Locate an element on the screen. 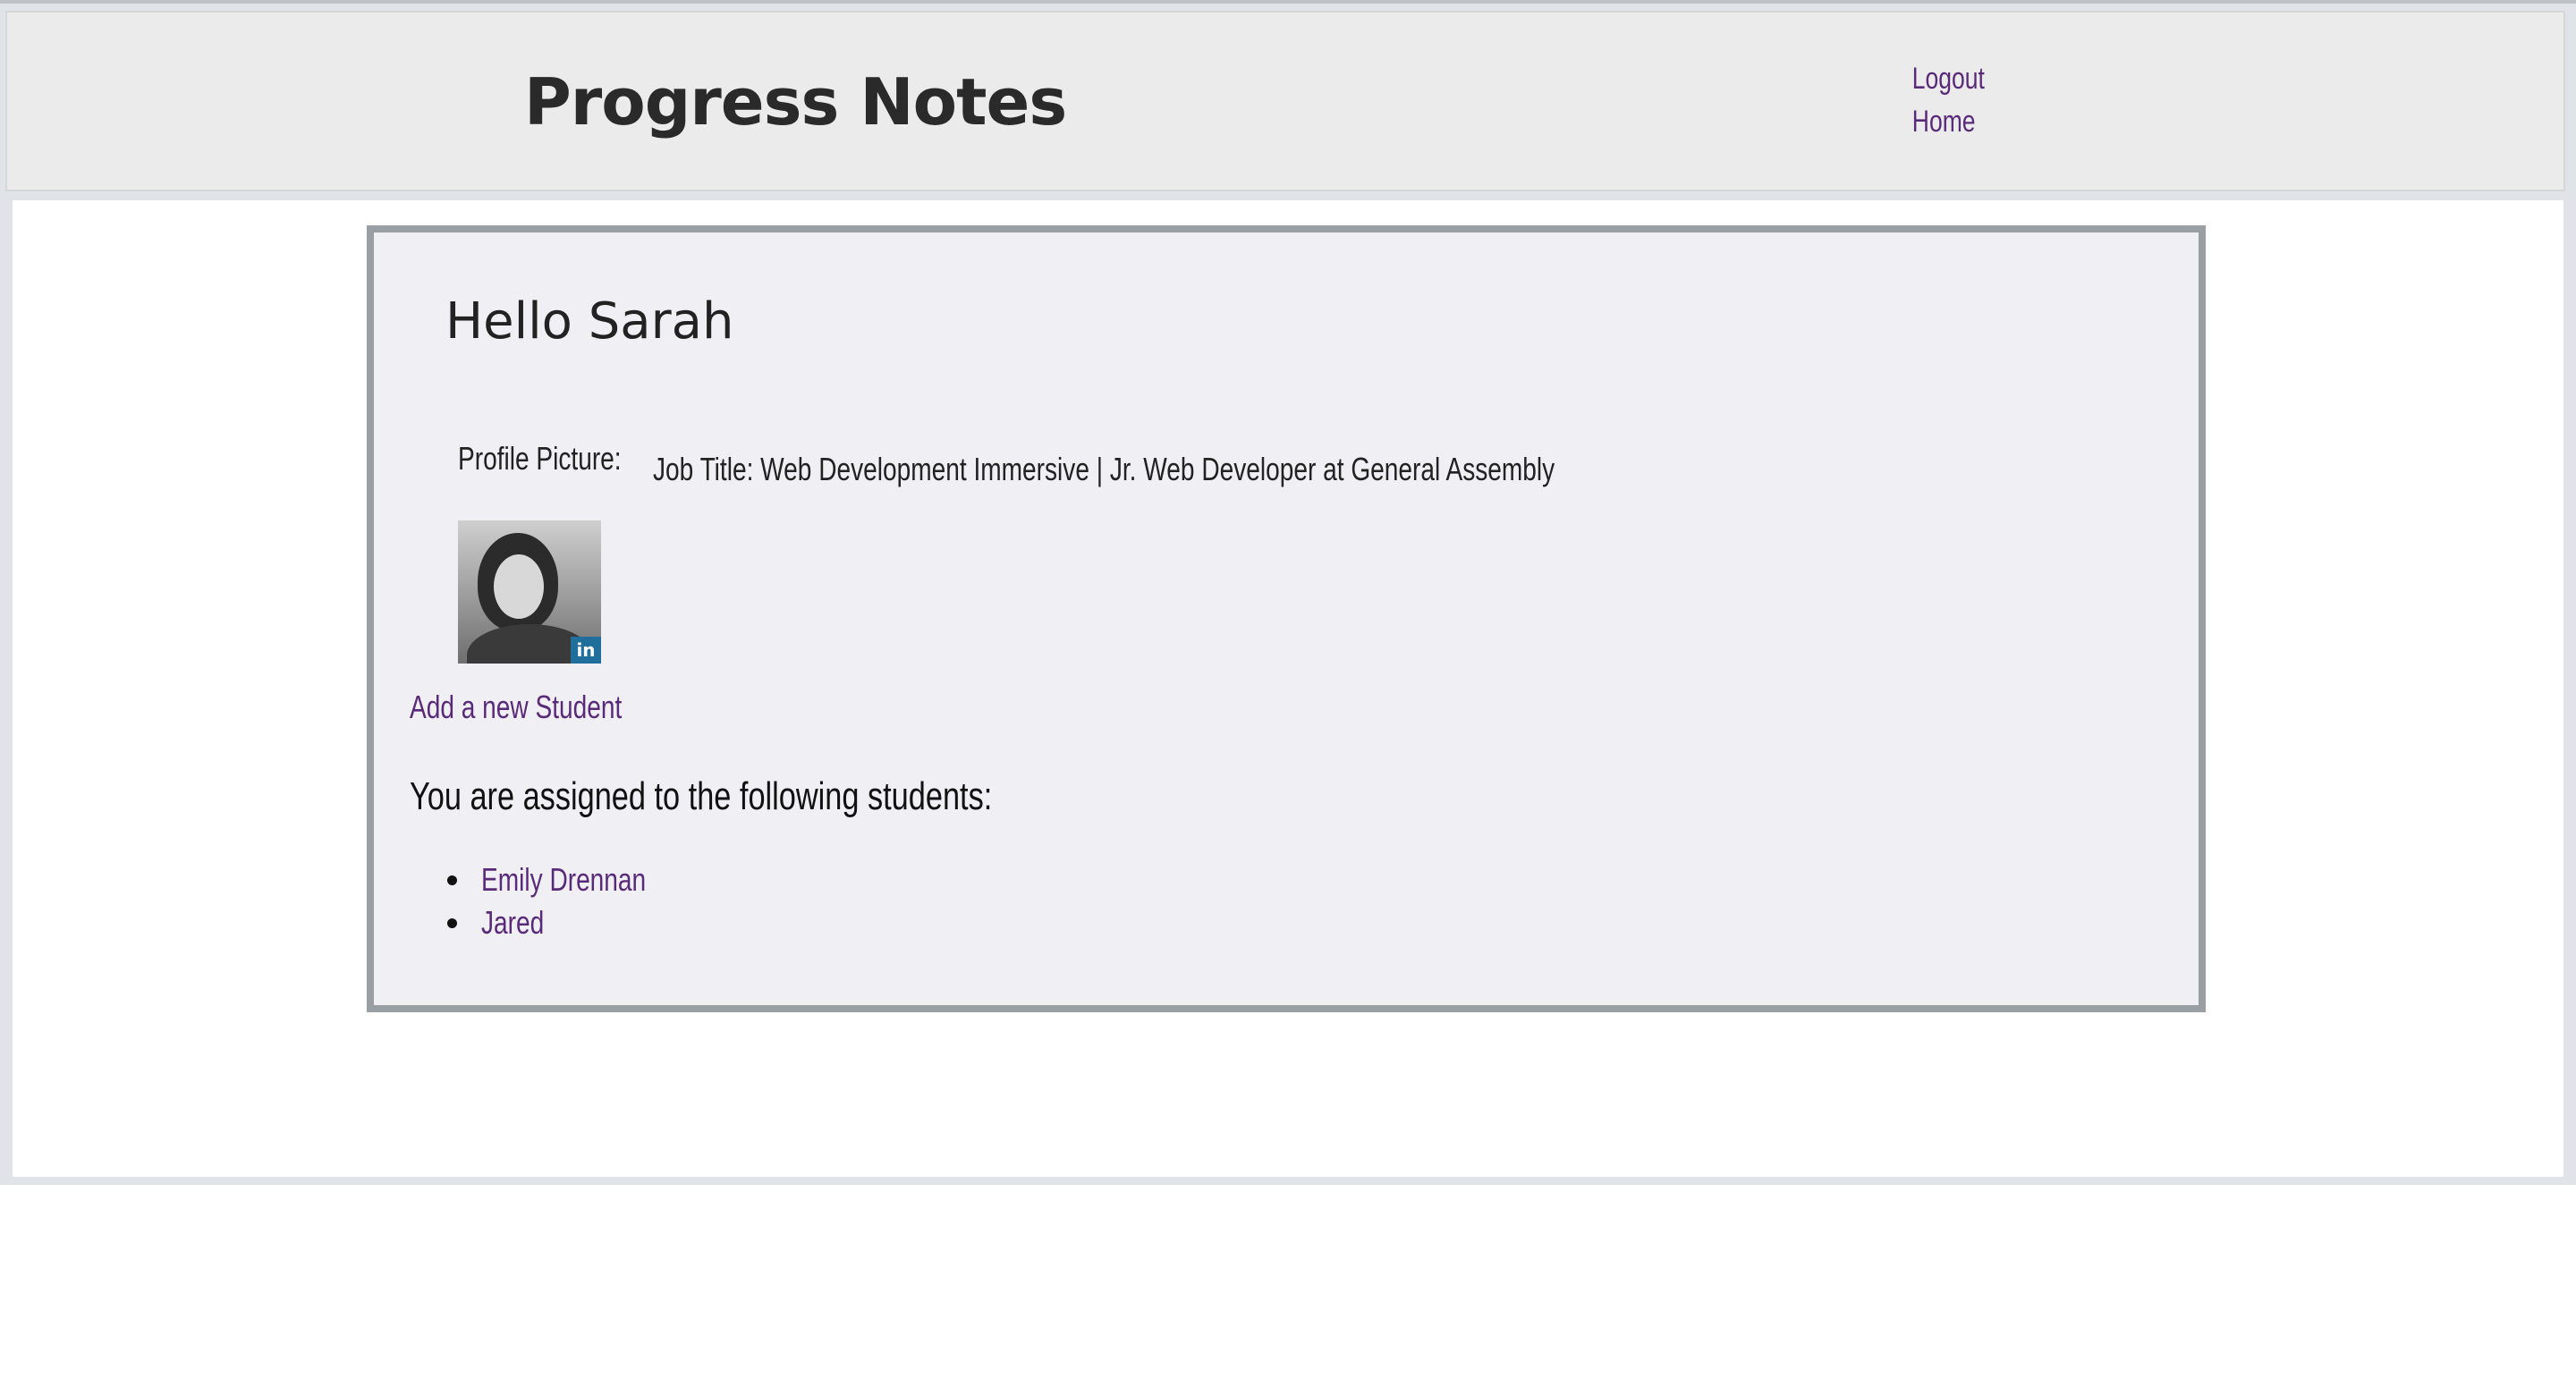 Image resolution: width=2576 pixels, height=1395 pixels. student-list: Emily Drennan Jared is located at coordinates (551, 901).